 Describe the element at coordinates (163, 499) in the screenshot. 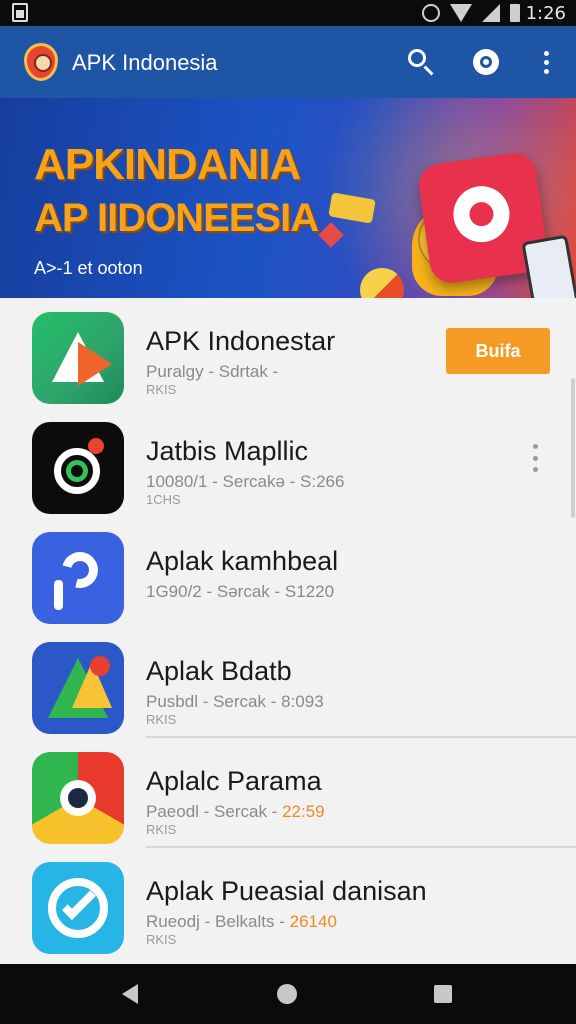

I see `app-meta-secondary: 1CHS` at that location.